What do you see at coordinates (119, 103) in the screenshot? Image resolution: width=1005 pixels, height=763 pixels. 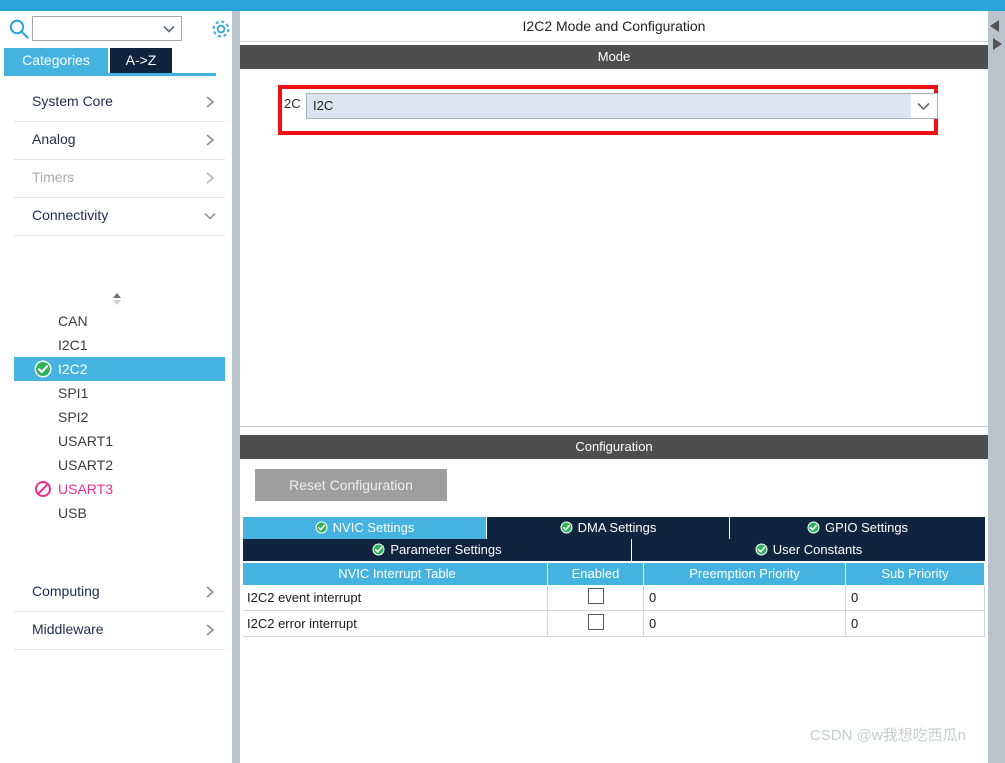 I see `sidebar-category-system-core: System Core` at bounding box center [119, 103].